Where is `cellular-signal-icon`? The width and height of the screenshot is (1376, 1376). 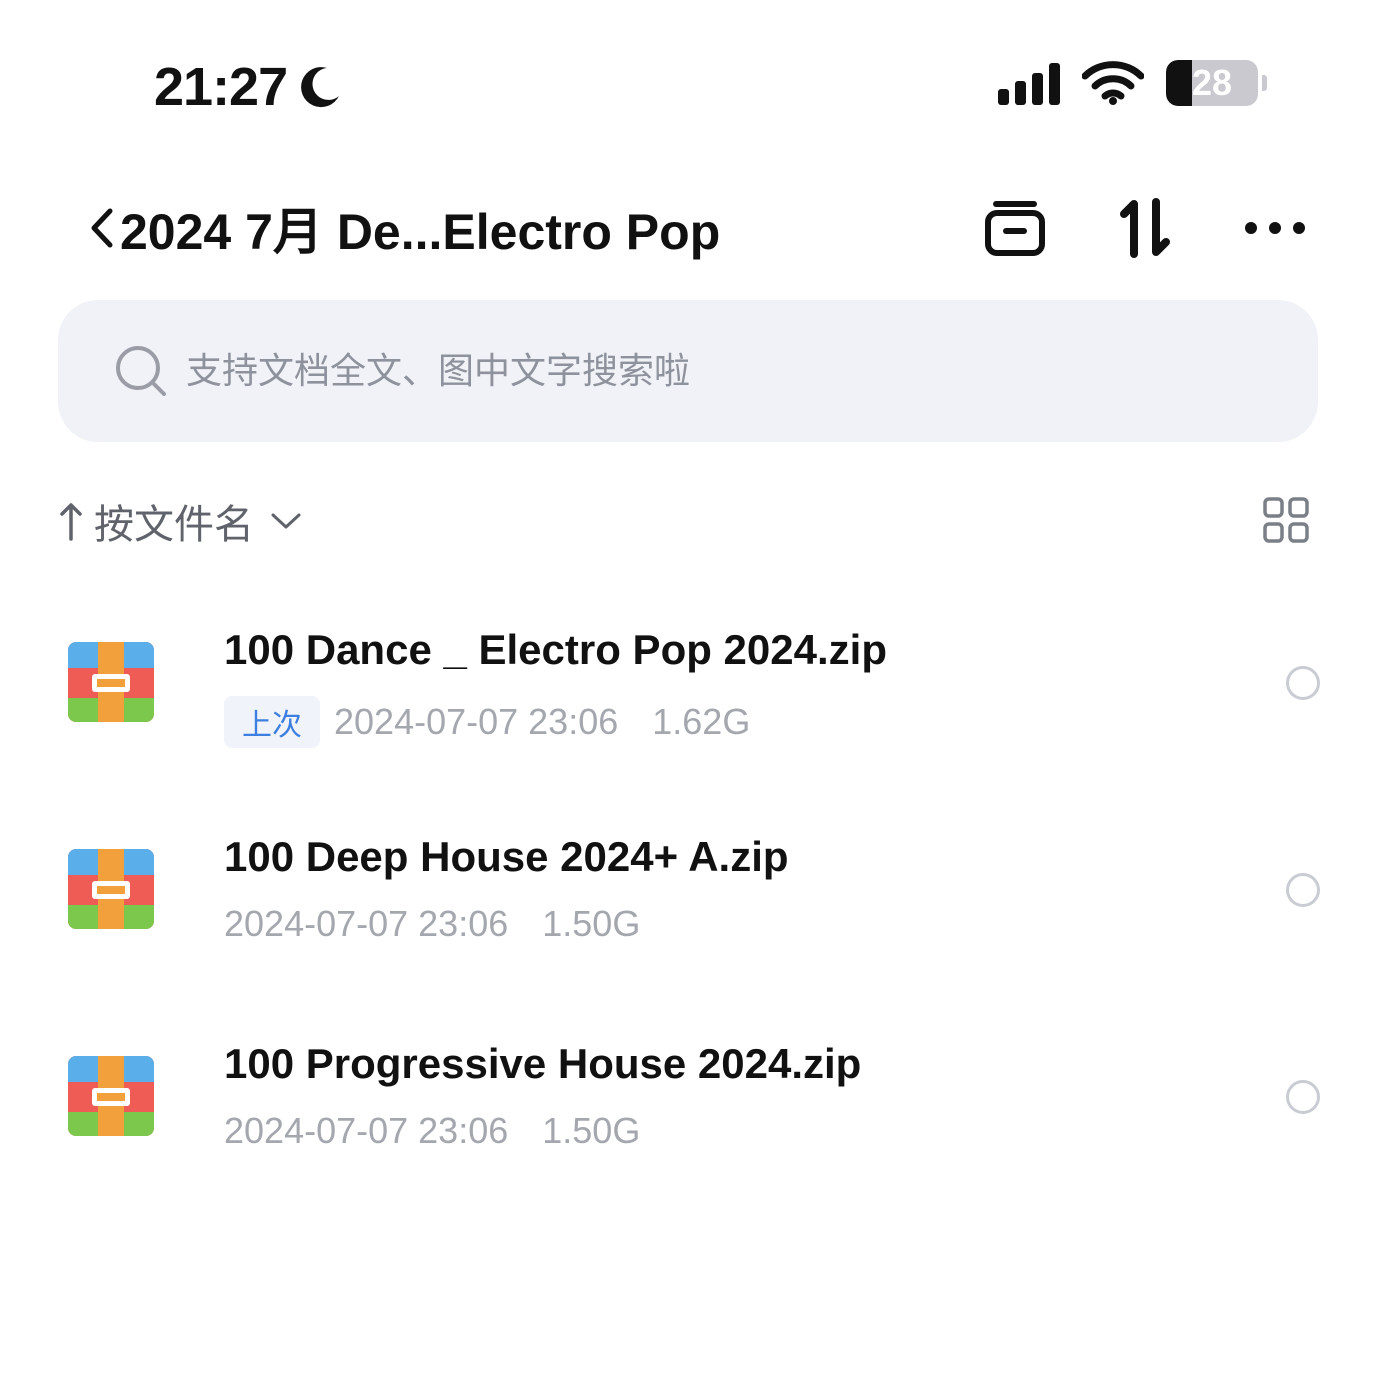
cellular-signal-icon is located at coordinates (1029, 83).